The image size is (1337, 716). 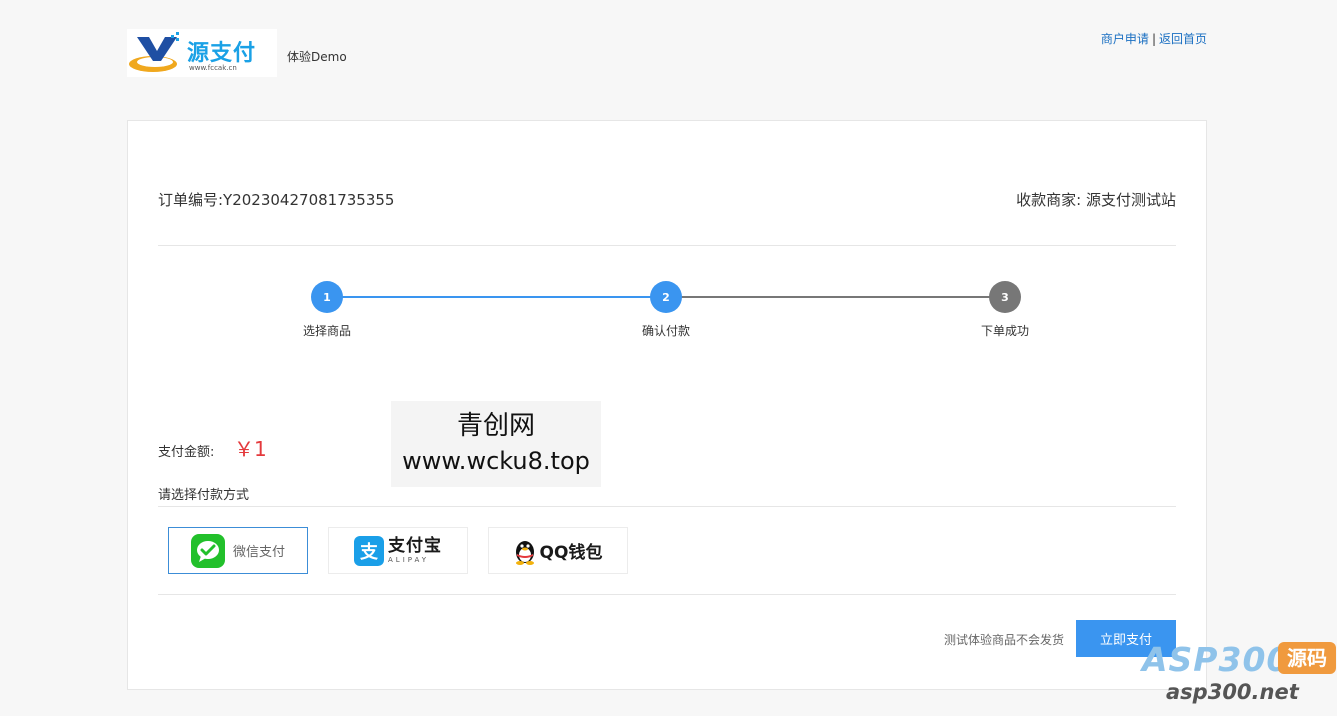 What do you see at coordinates (326, 331) in the screenshot?
I see `step-1-label: 选择商品` at bounding box center [326, 331].